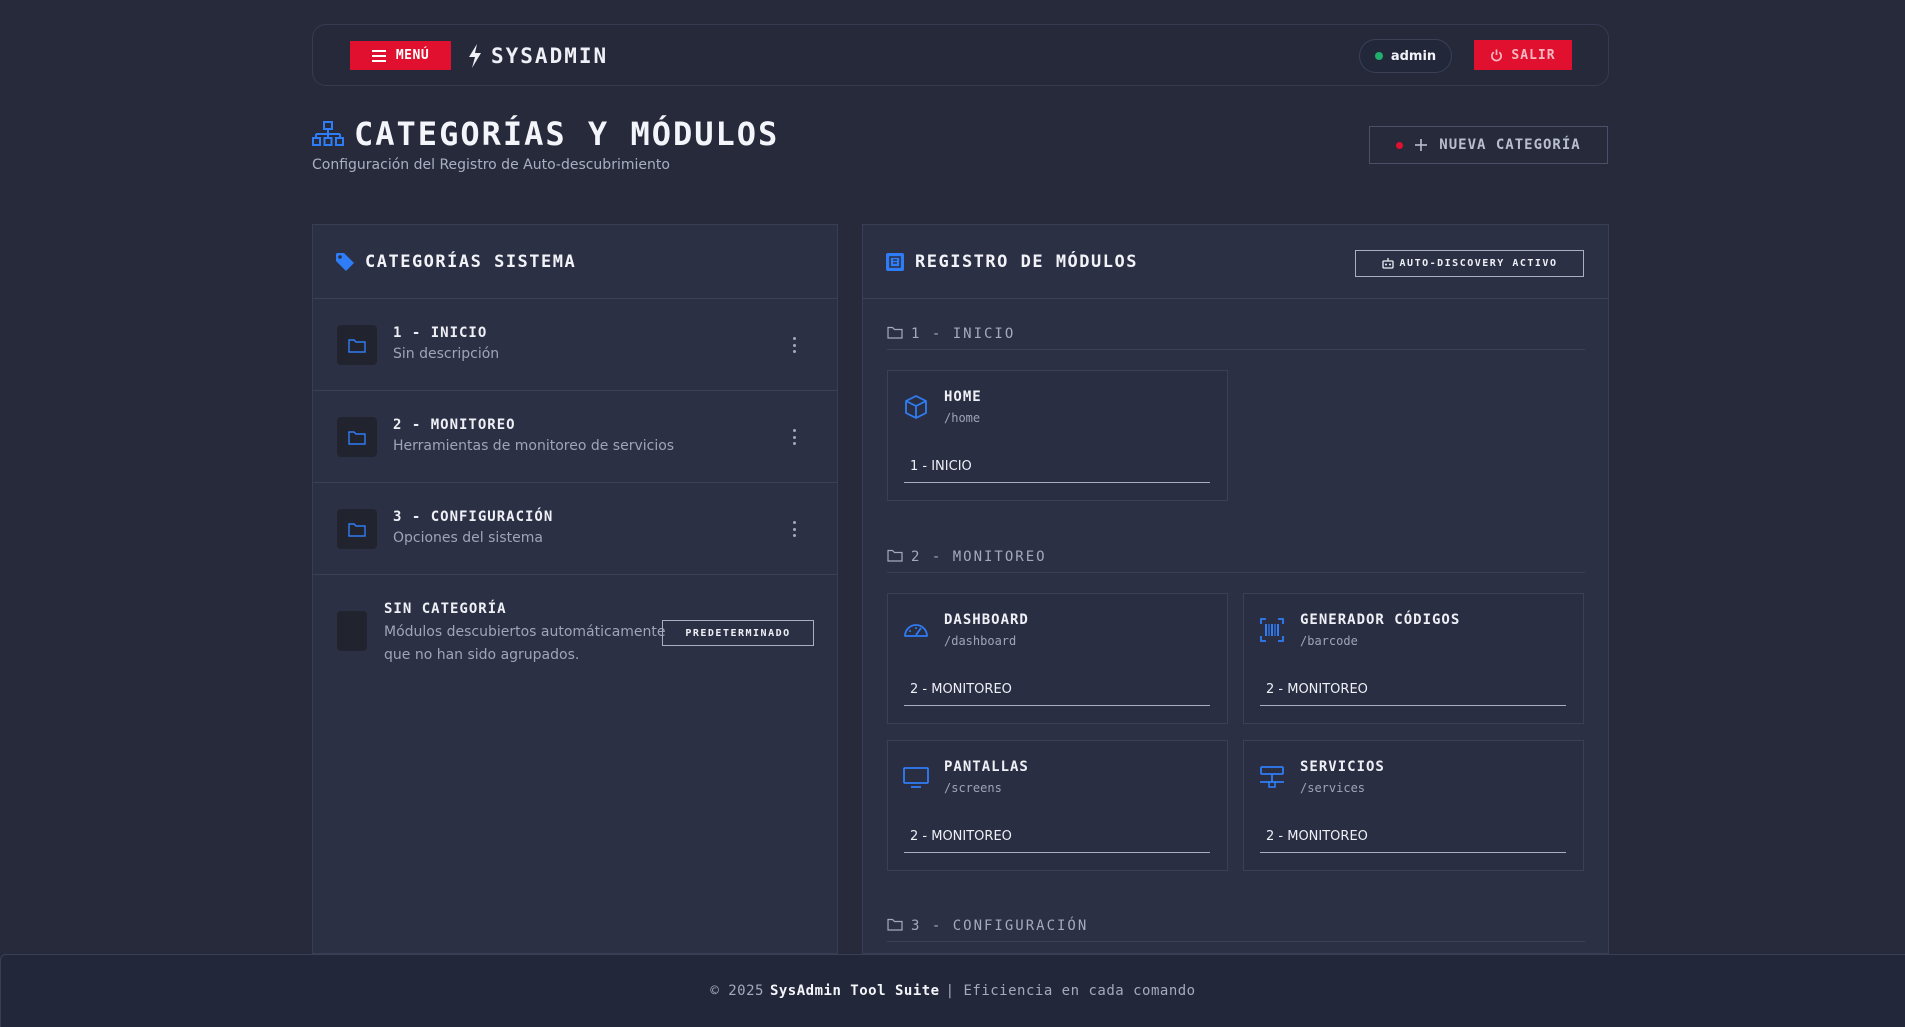  I want to click on network-icon, so click(1272, 777).